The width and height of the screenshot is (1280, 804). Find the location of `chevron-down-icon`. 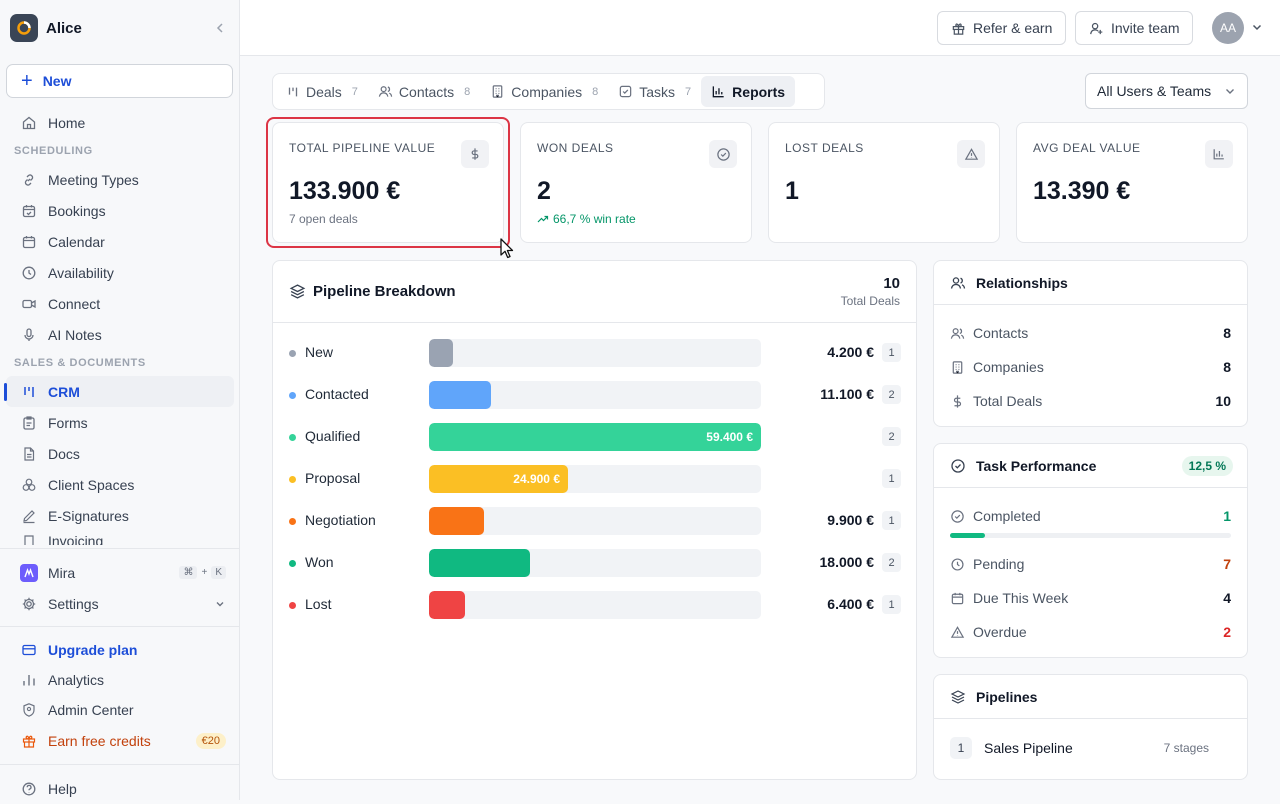

chevron-down-icon is located at coordinates (1257, 27).